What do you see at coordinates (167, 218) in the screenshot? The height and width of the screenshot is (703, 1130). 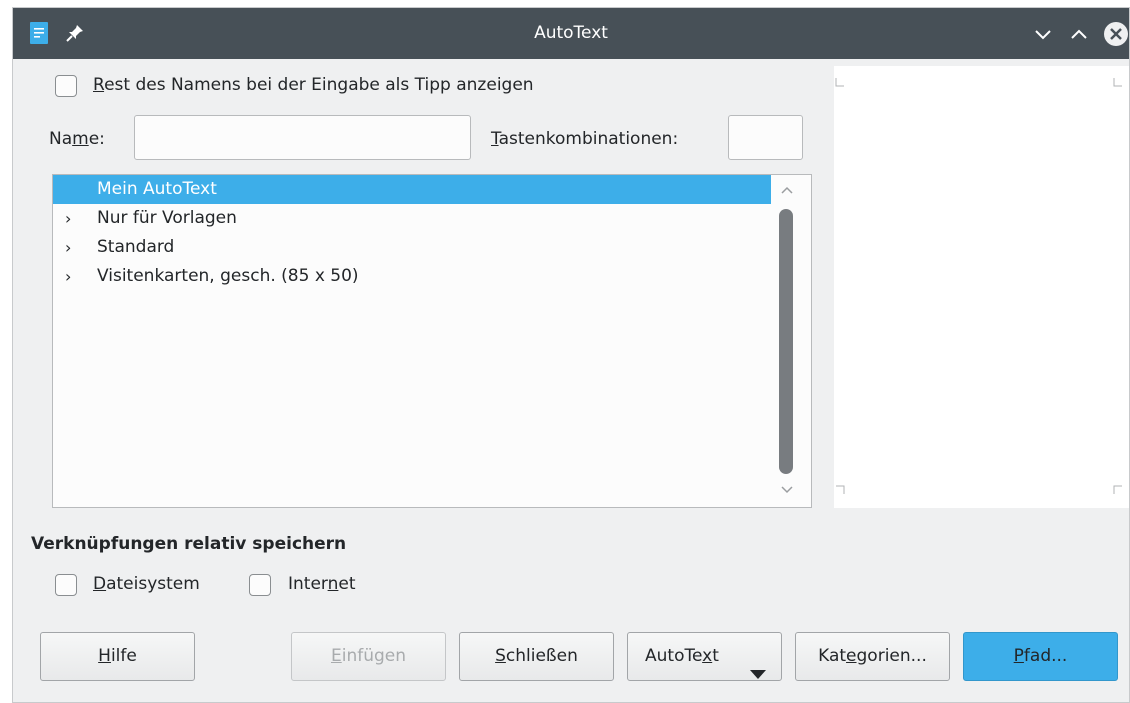 I see `tree-item-label: Nur für Vorlagen` at bounding box center [167, 218].